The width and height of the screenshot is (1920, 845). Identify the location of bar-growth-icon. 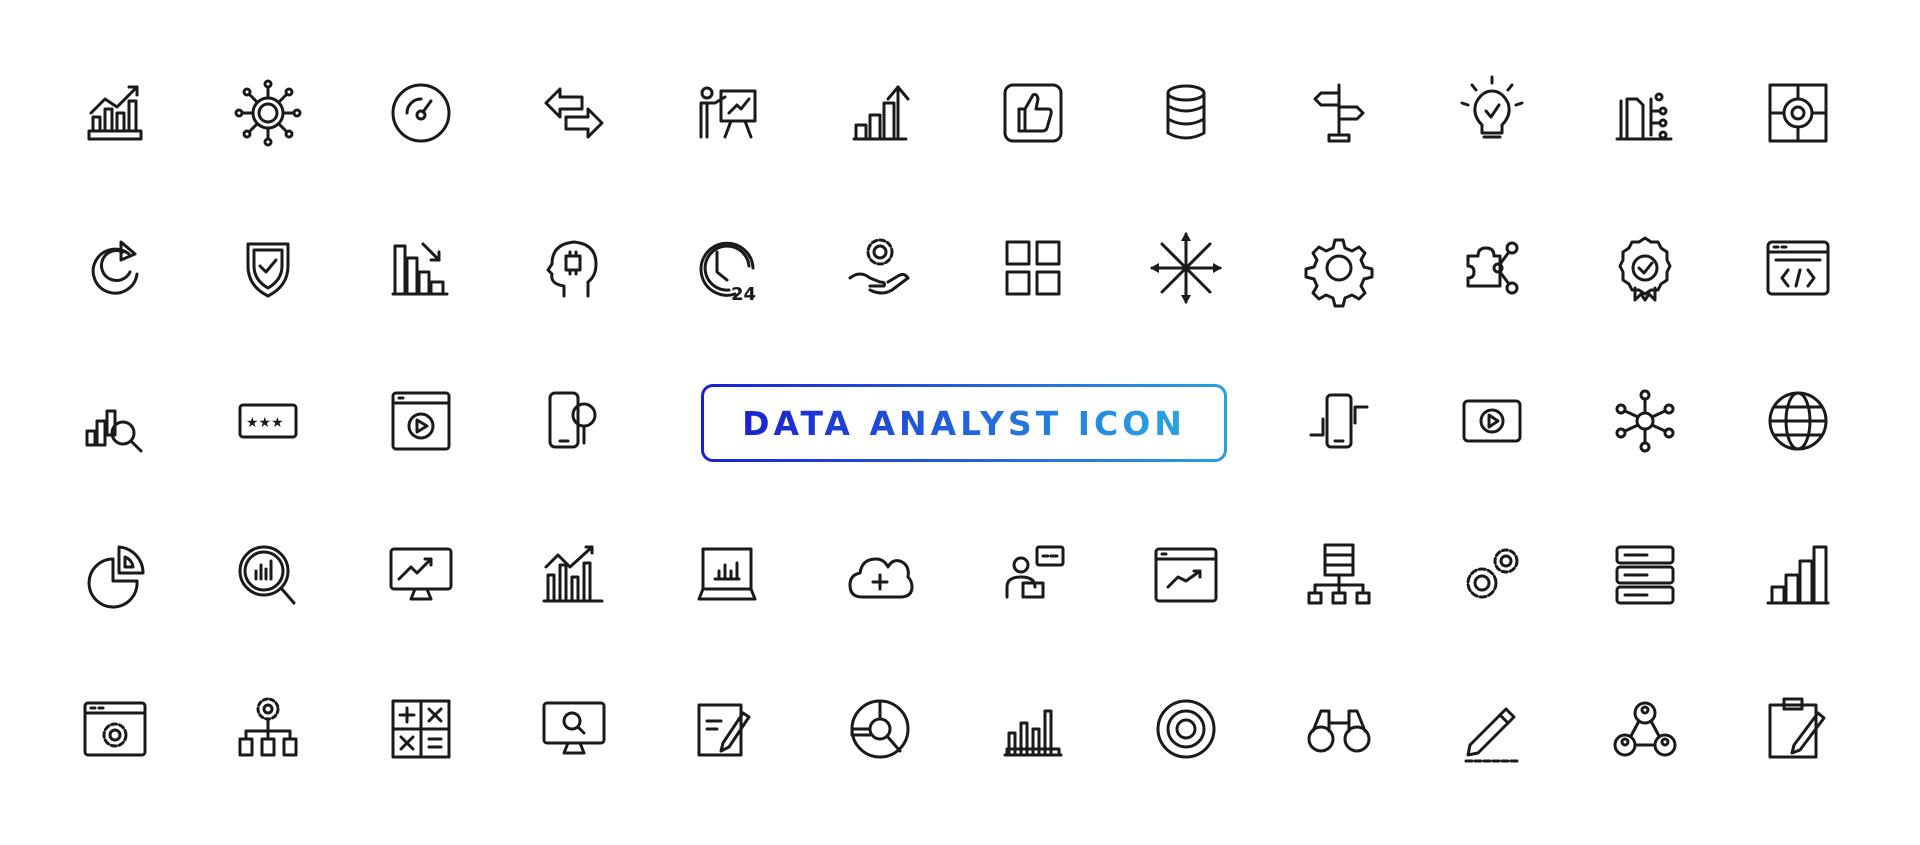
(880, 113).